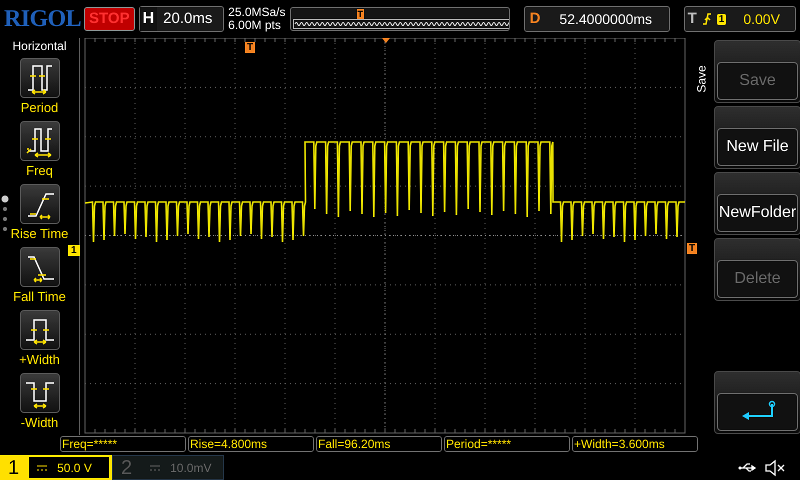  What do you see at coordinates (757, 203) in the screenshot?
I see `softkey-button: NewFolder` at bounding box center [757, 203].